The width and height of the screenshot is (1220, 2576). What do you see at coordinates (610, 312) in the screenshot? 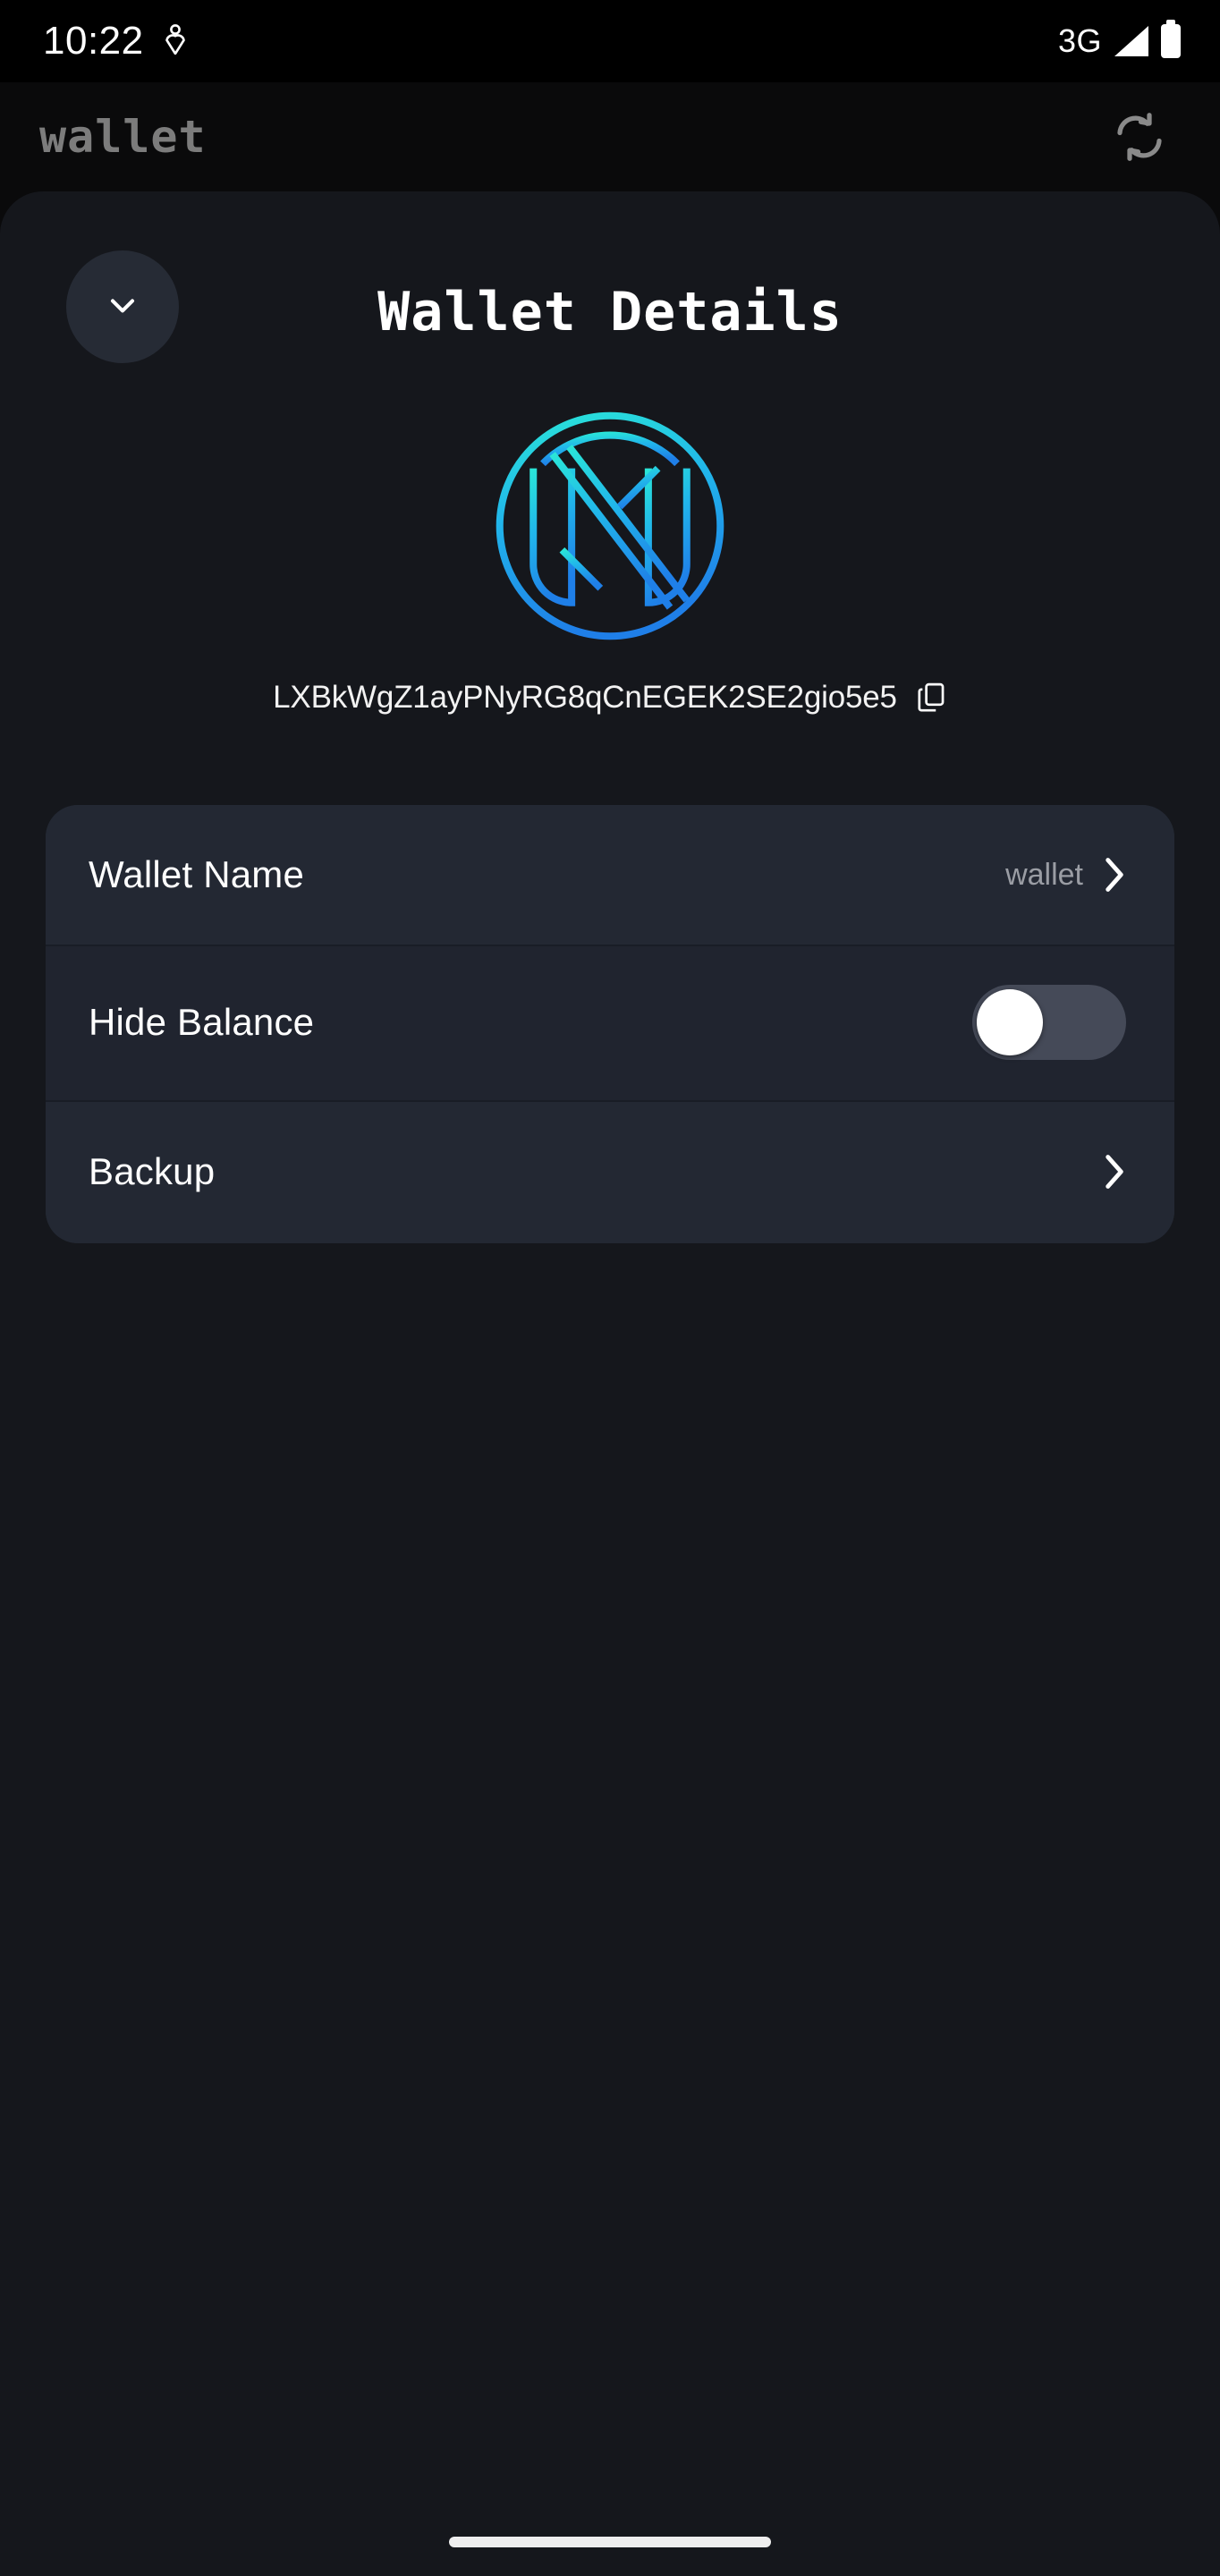
I see `page-title: Wallet Details` at bounding box center [610, 312].